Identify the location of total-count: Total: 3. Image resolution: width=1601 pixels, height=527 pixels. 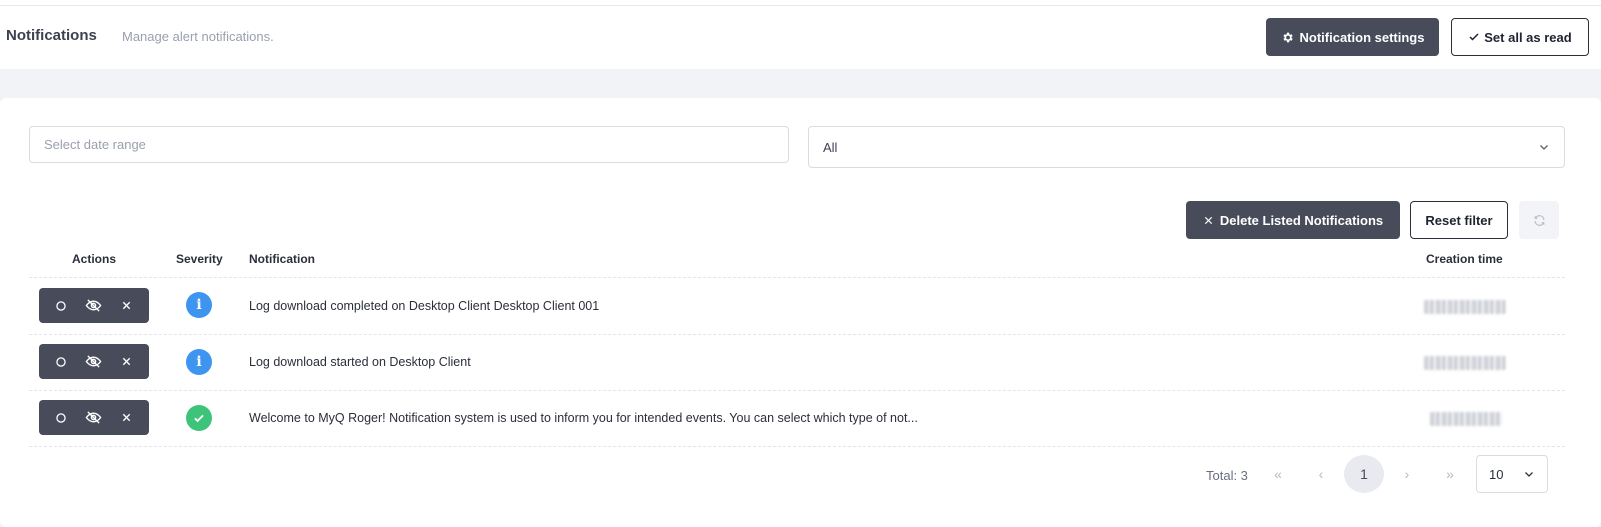
(1227, 475).